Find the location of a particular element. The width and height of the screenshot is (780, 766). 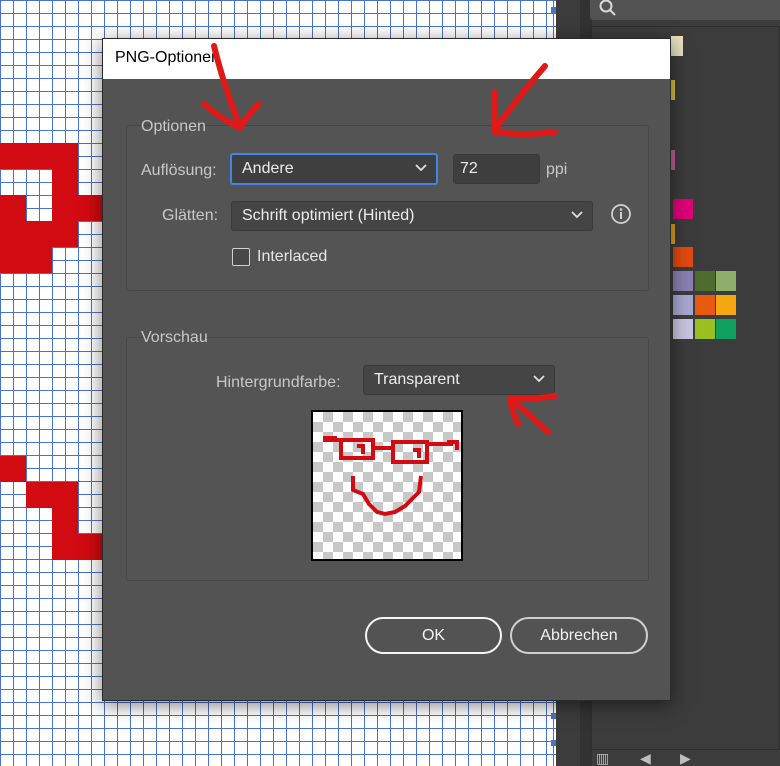

preview-artwork is located at coordinates (391, 476).